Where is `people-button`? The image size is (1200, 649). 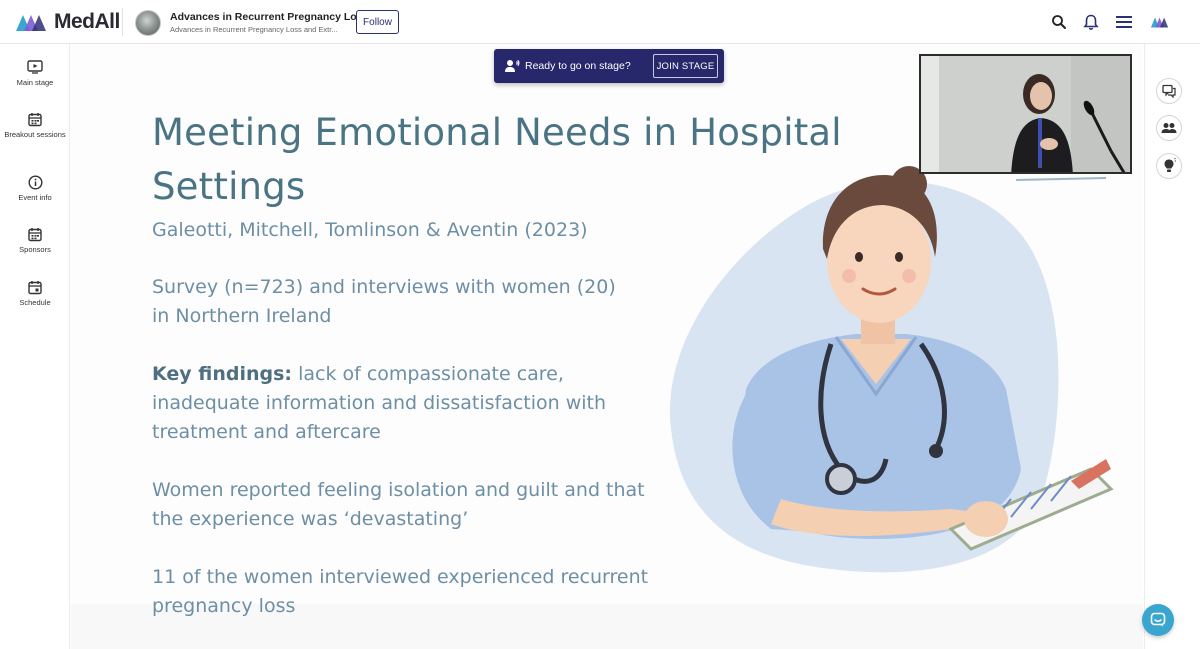 people-button is located at coordinates (1169, 128).